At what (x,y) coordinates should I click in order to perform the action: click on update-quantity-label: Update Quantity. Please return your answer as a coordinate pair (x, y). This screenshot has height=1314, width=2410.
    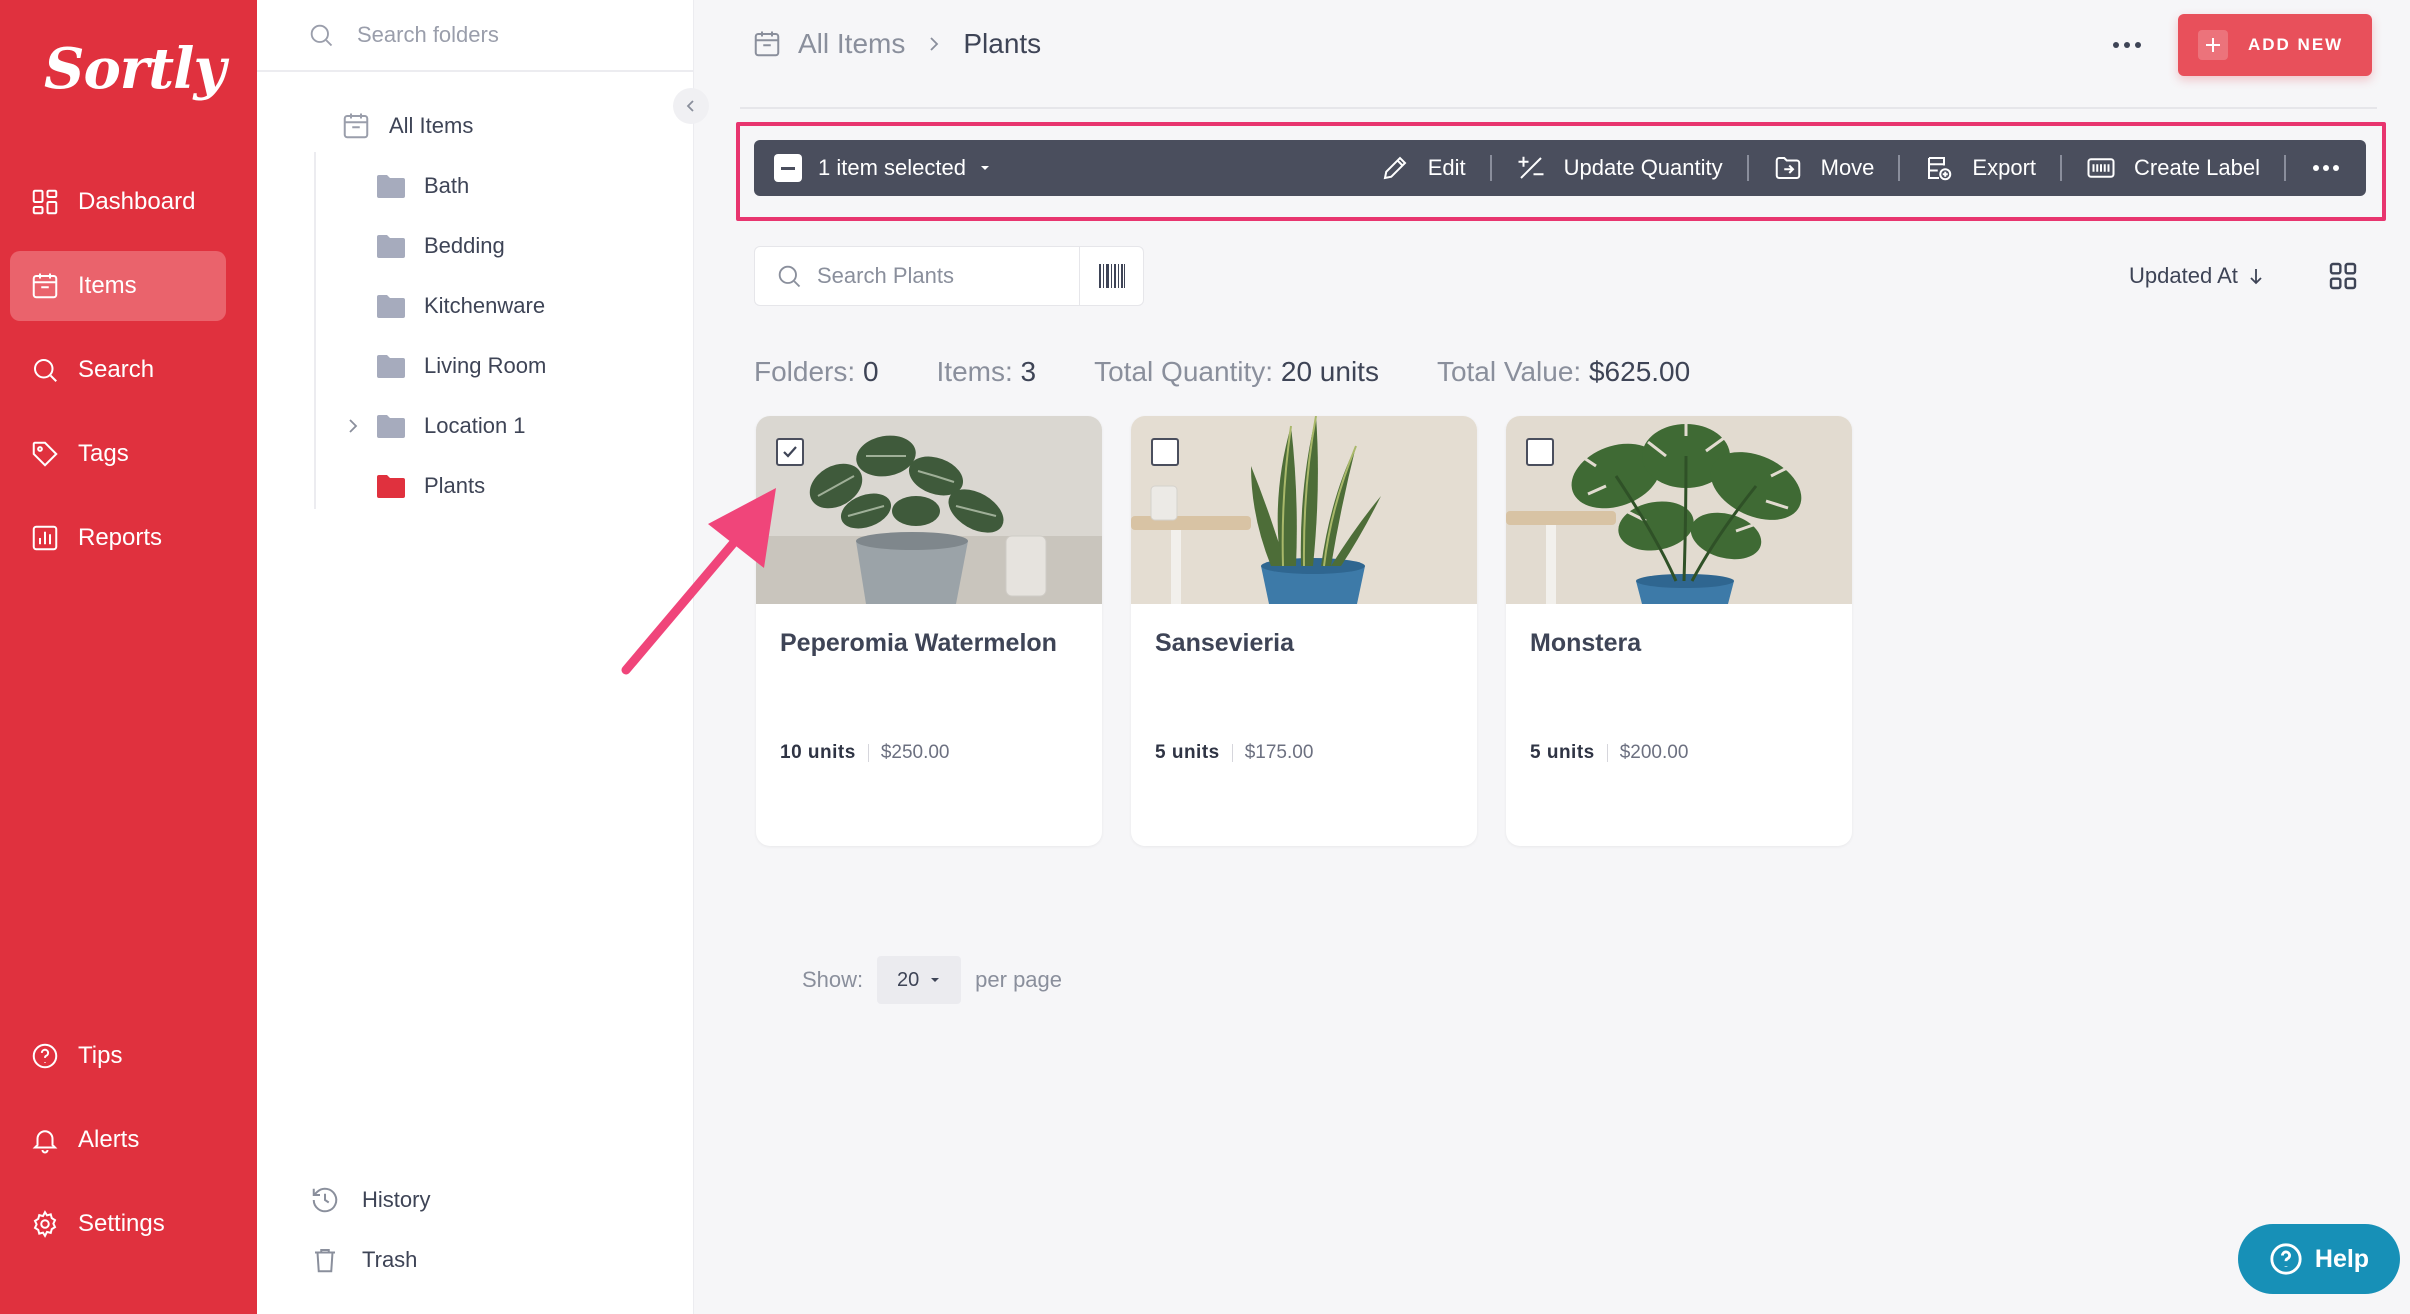
    Looking at the image, I should click on (1643, 167).